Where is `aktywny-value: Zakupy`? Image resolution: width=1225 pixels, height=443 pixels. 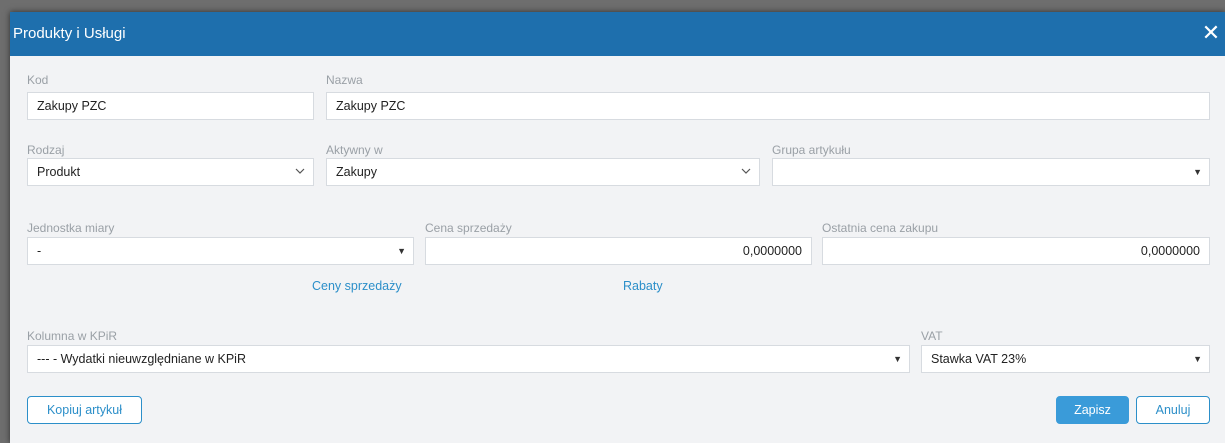 aktywny-value: Zakupy is located at coordinates (356, 172).